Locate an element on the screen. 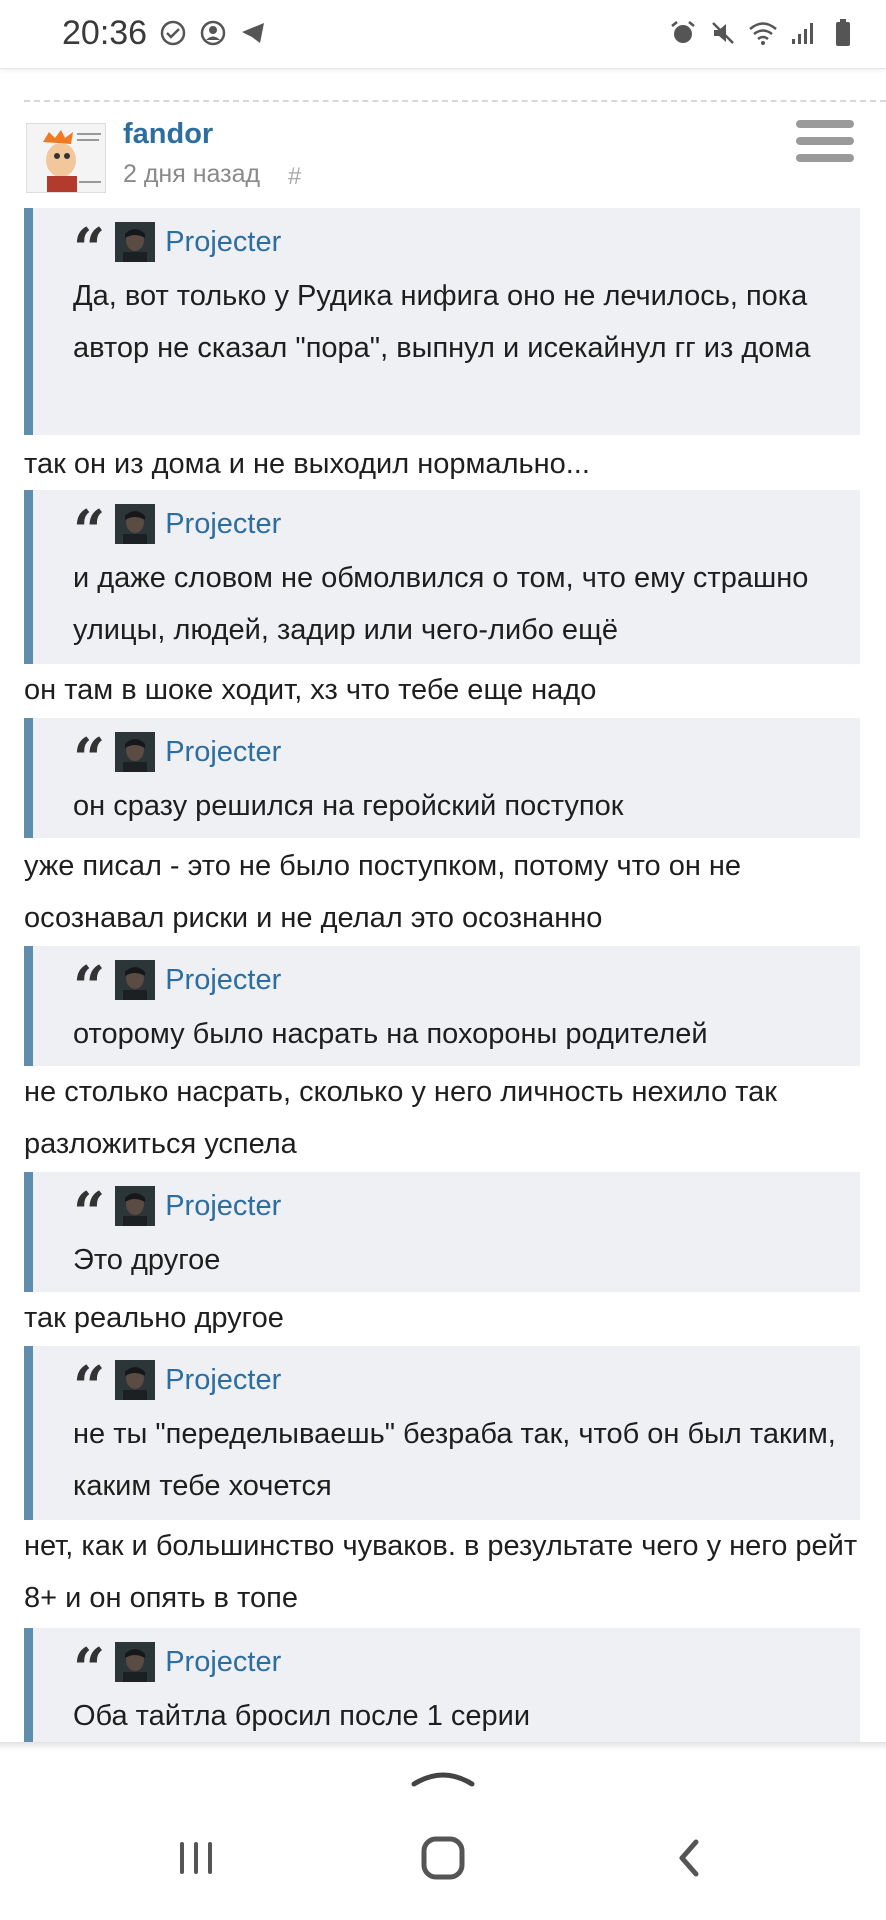  back-icon is located at coordinates (690, 1858).